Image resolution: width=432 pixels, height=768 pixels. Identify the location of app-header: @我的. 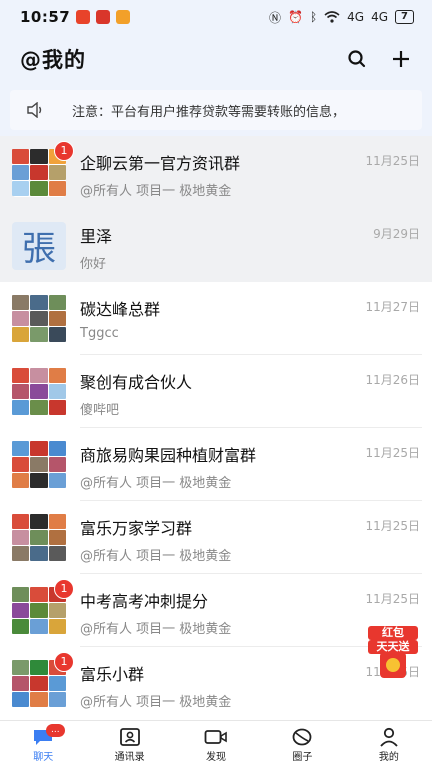
(216, 59).